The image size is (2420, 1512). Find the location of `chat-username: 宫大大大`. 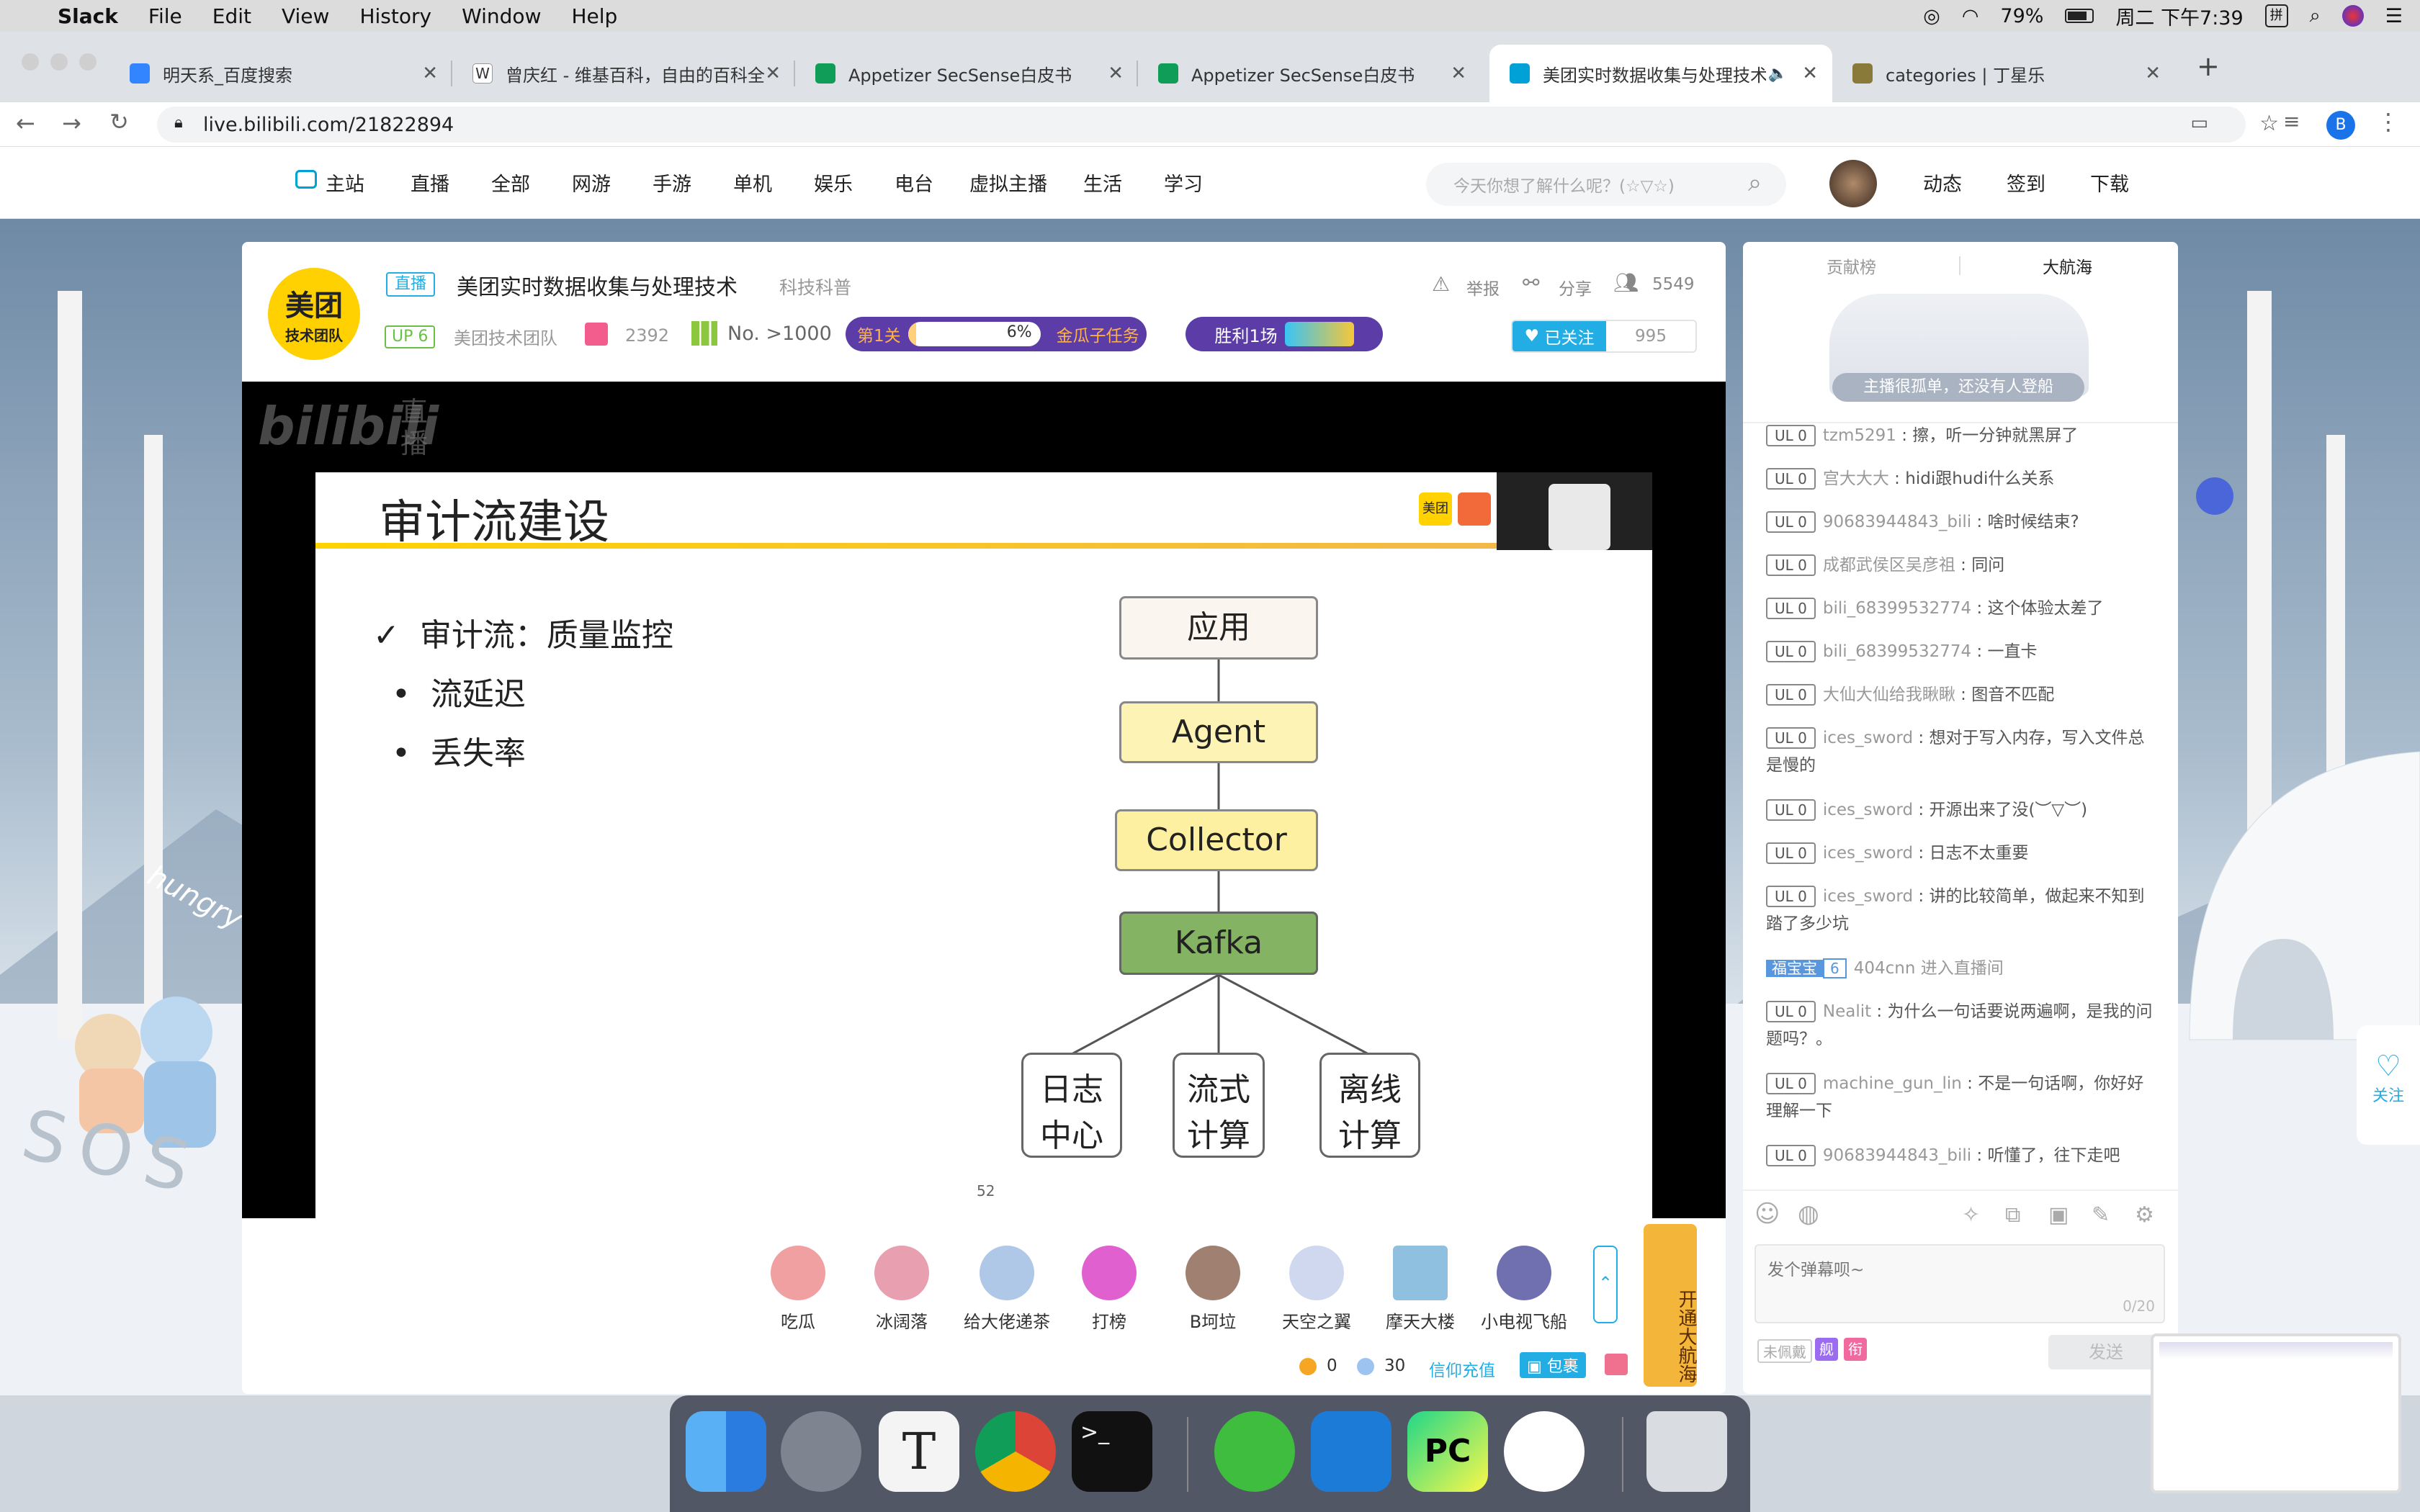

chat-username: 宫大大大 is located at coordinates (1856, 478).